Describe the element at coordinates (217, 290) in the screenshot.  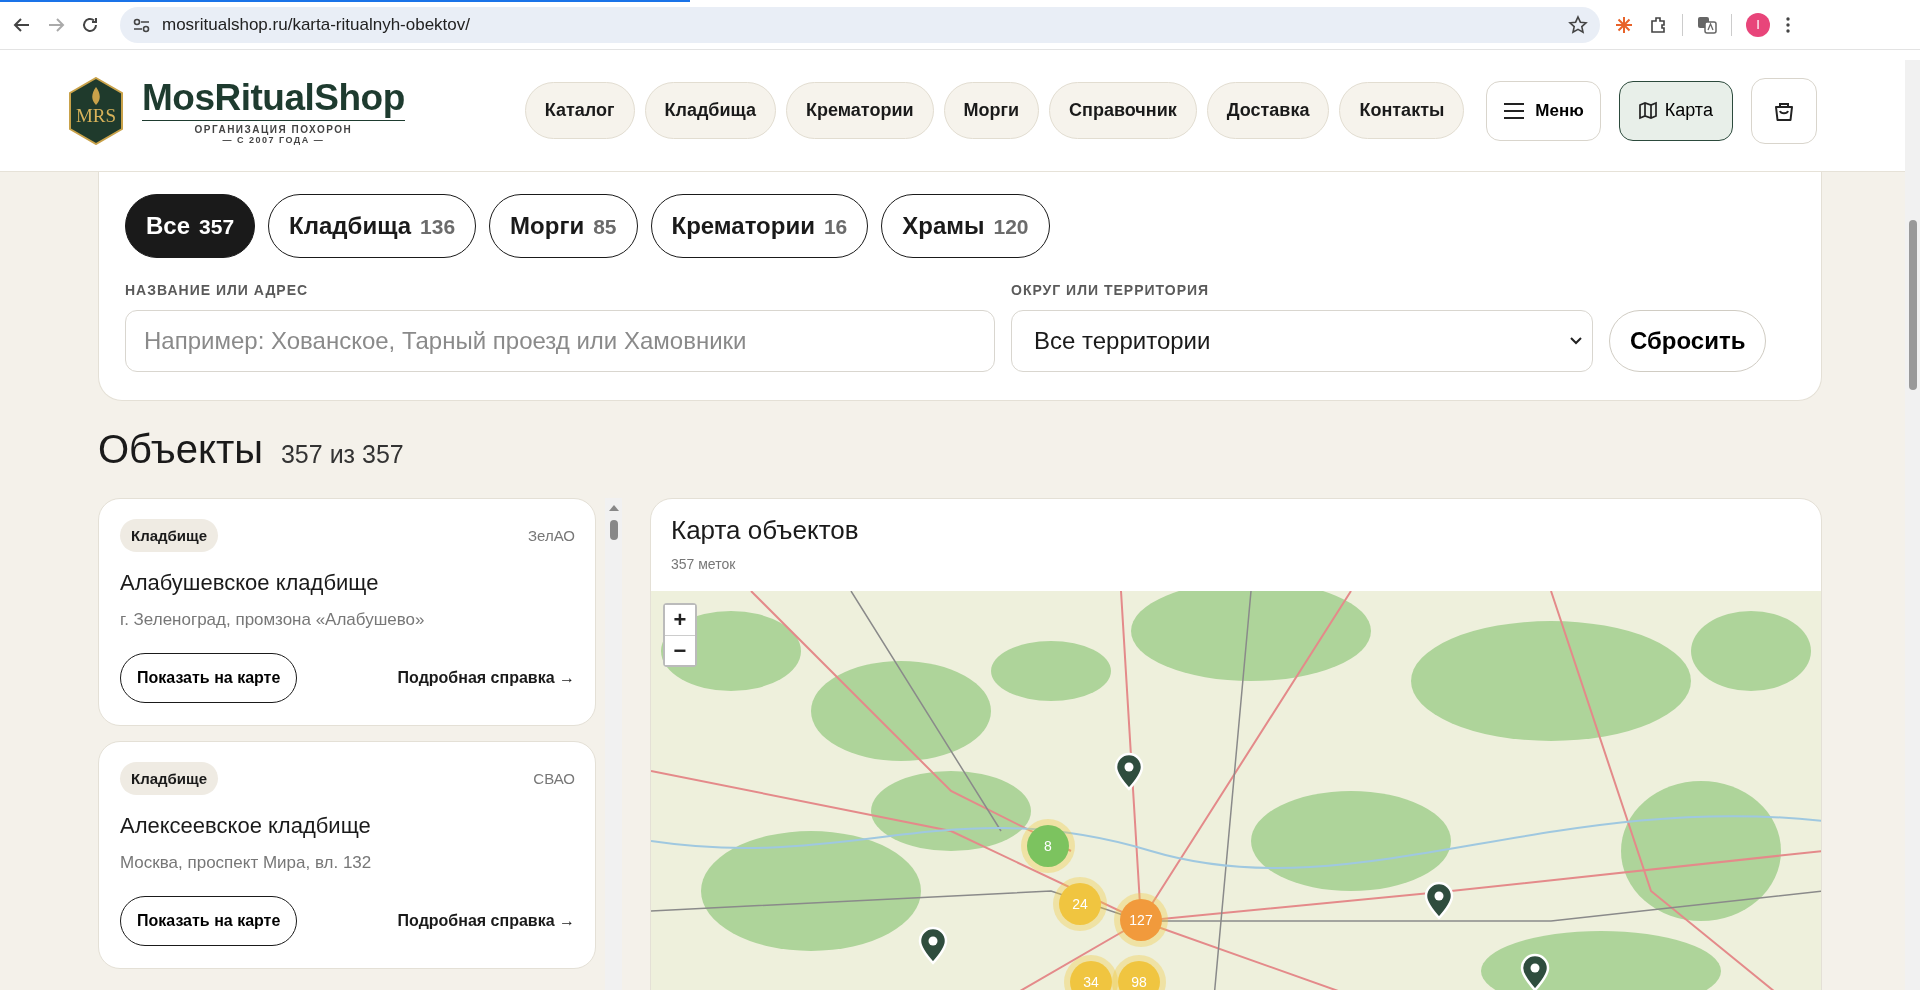
I see `field-label: НАЗВАНИЕ ИЛИ АДРЕС` at that location.